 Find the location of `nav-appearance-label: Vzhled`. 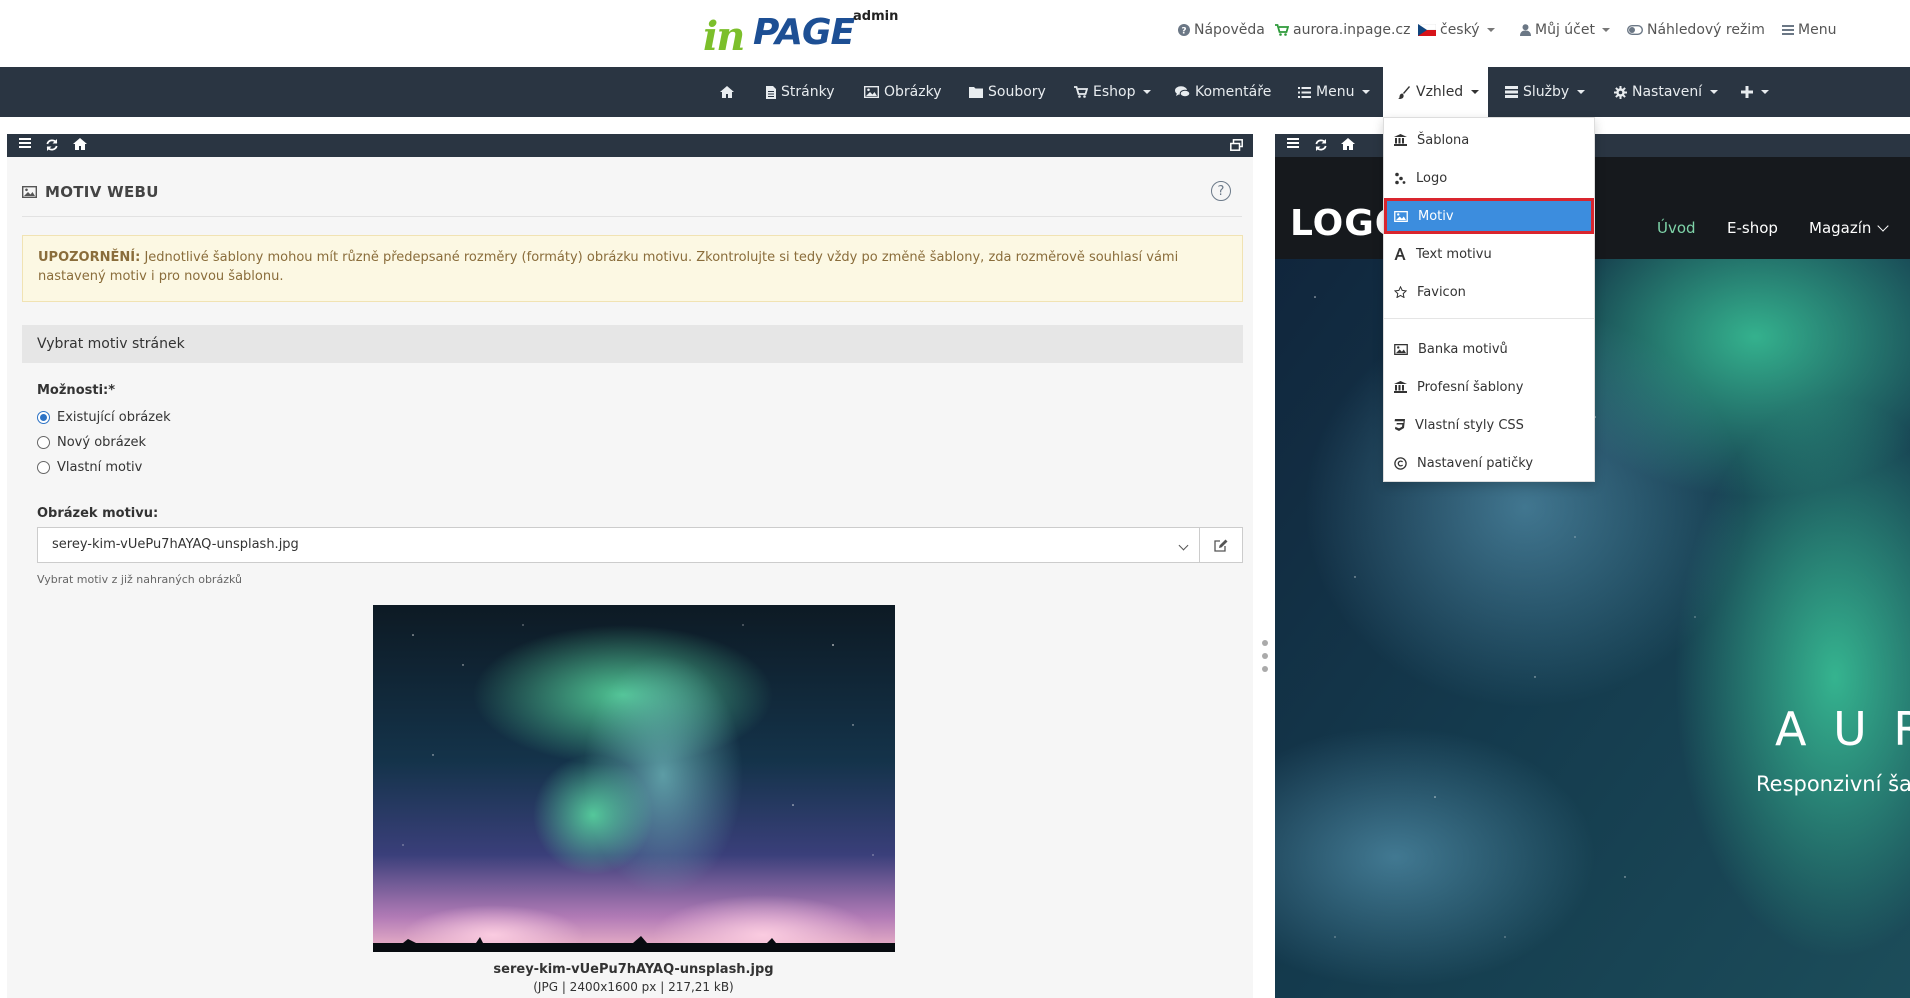

nav-appearance-label: Vzhled is located at coordinates (1440, 92).